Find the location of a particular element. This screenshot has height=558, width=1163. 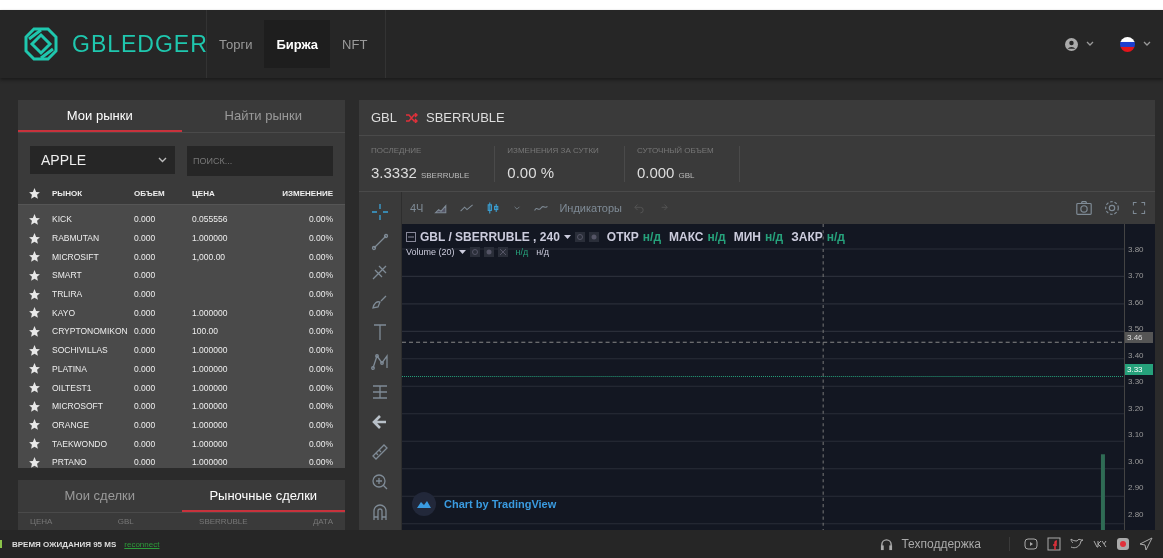

legend-label: ЗАКР is located at coordinates (807, 237).